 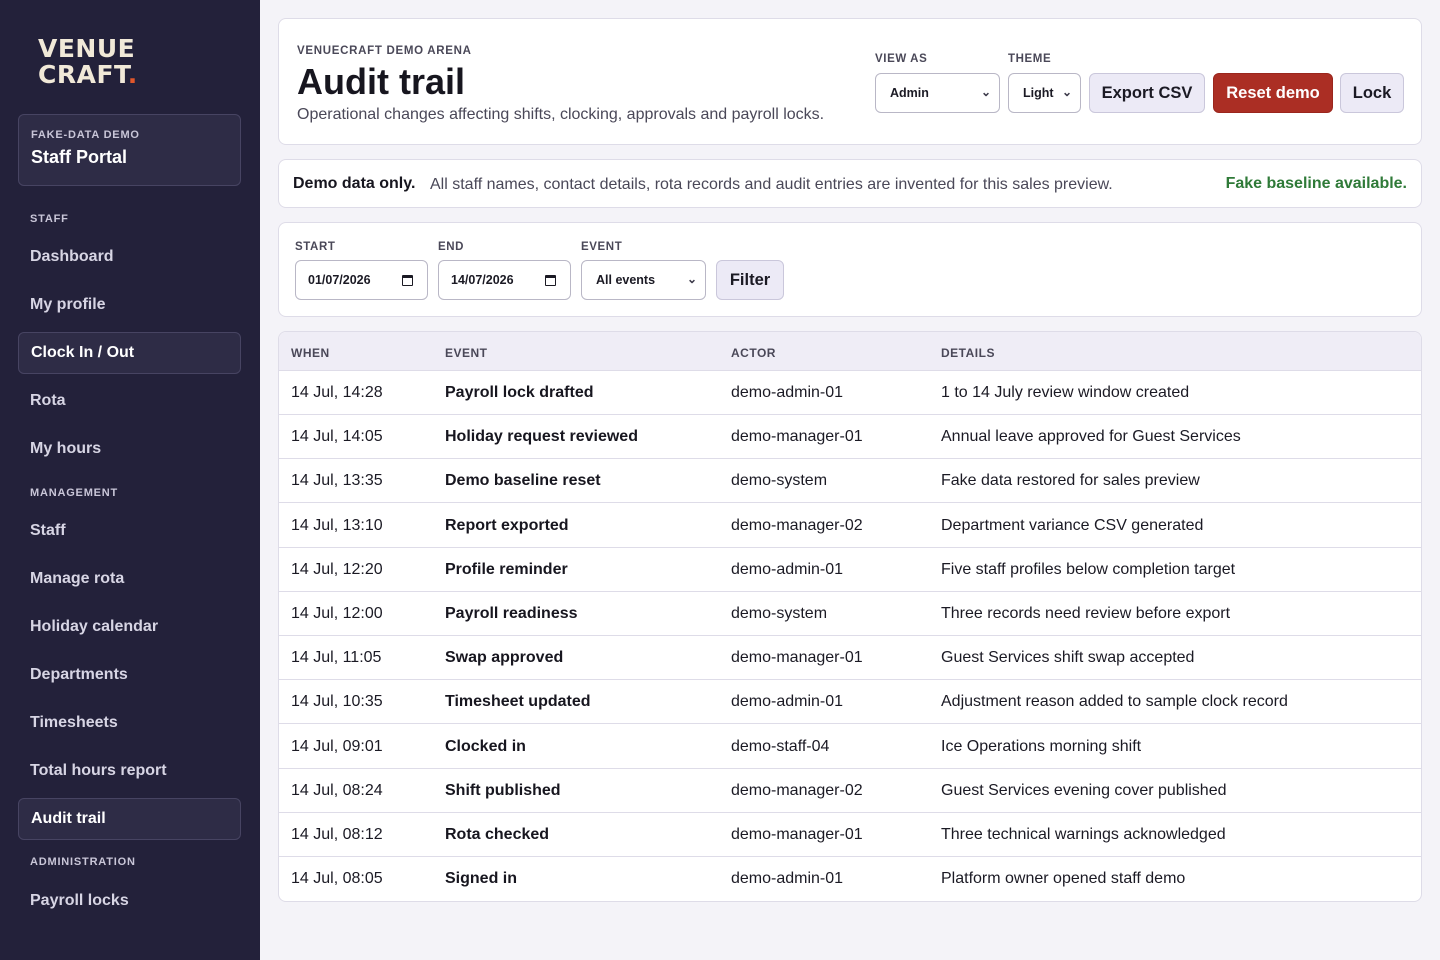 I want to click on view-as-label: VIEW AS, so click(x=901, y=59).